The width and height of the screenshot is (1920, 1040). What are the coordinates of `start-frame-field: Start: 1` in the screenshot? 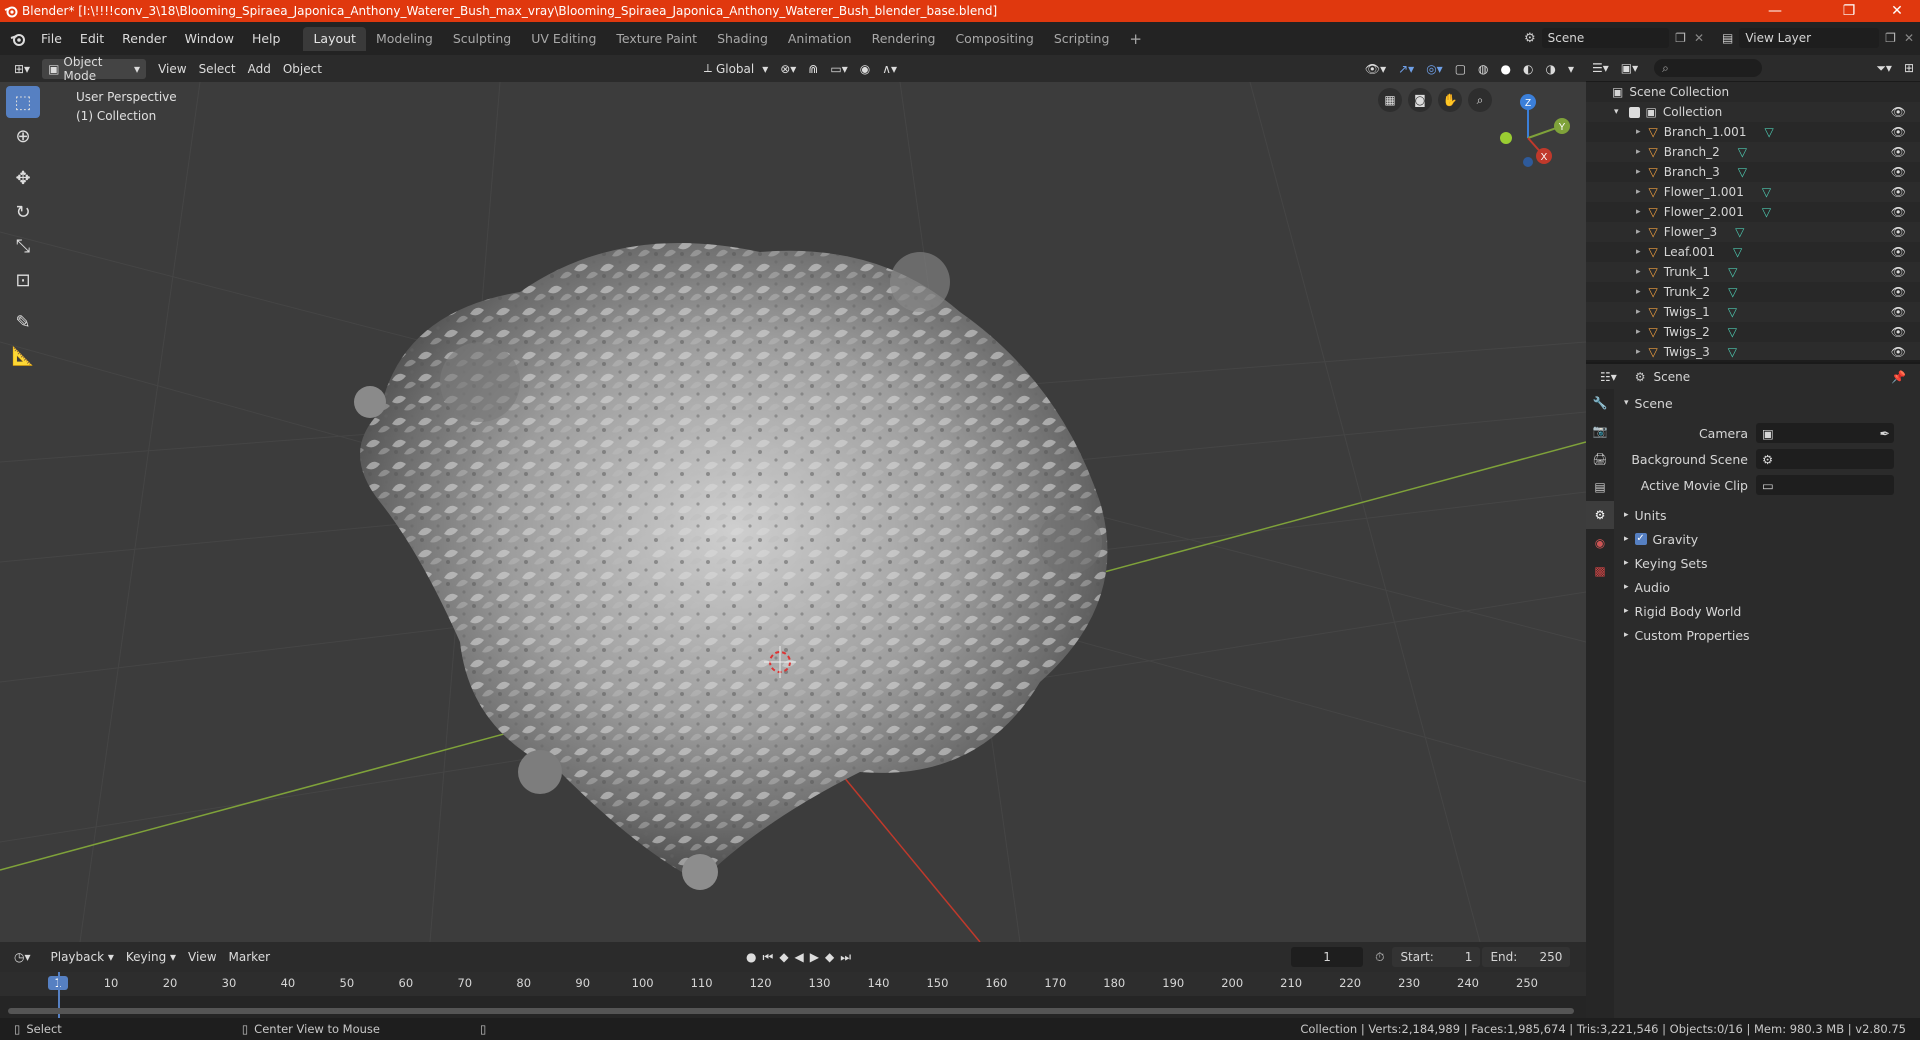 It's located at (1436, 957).